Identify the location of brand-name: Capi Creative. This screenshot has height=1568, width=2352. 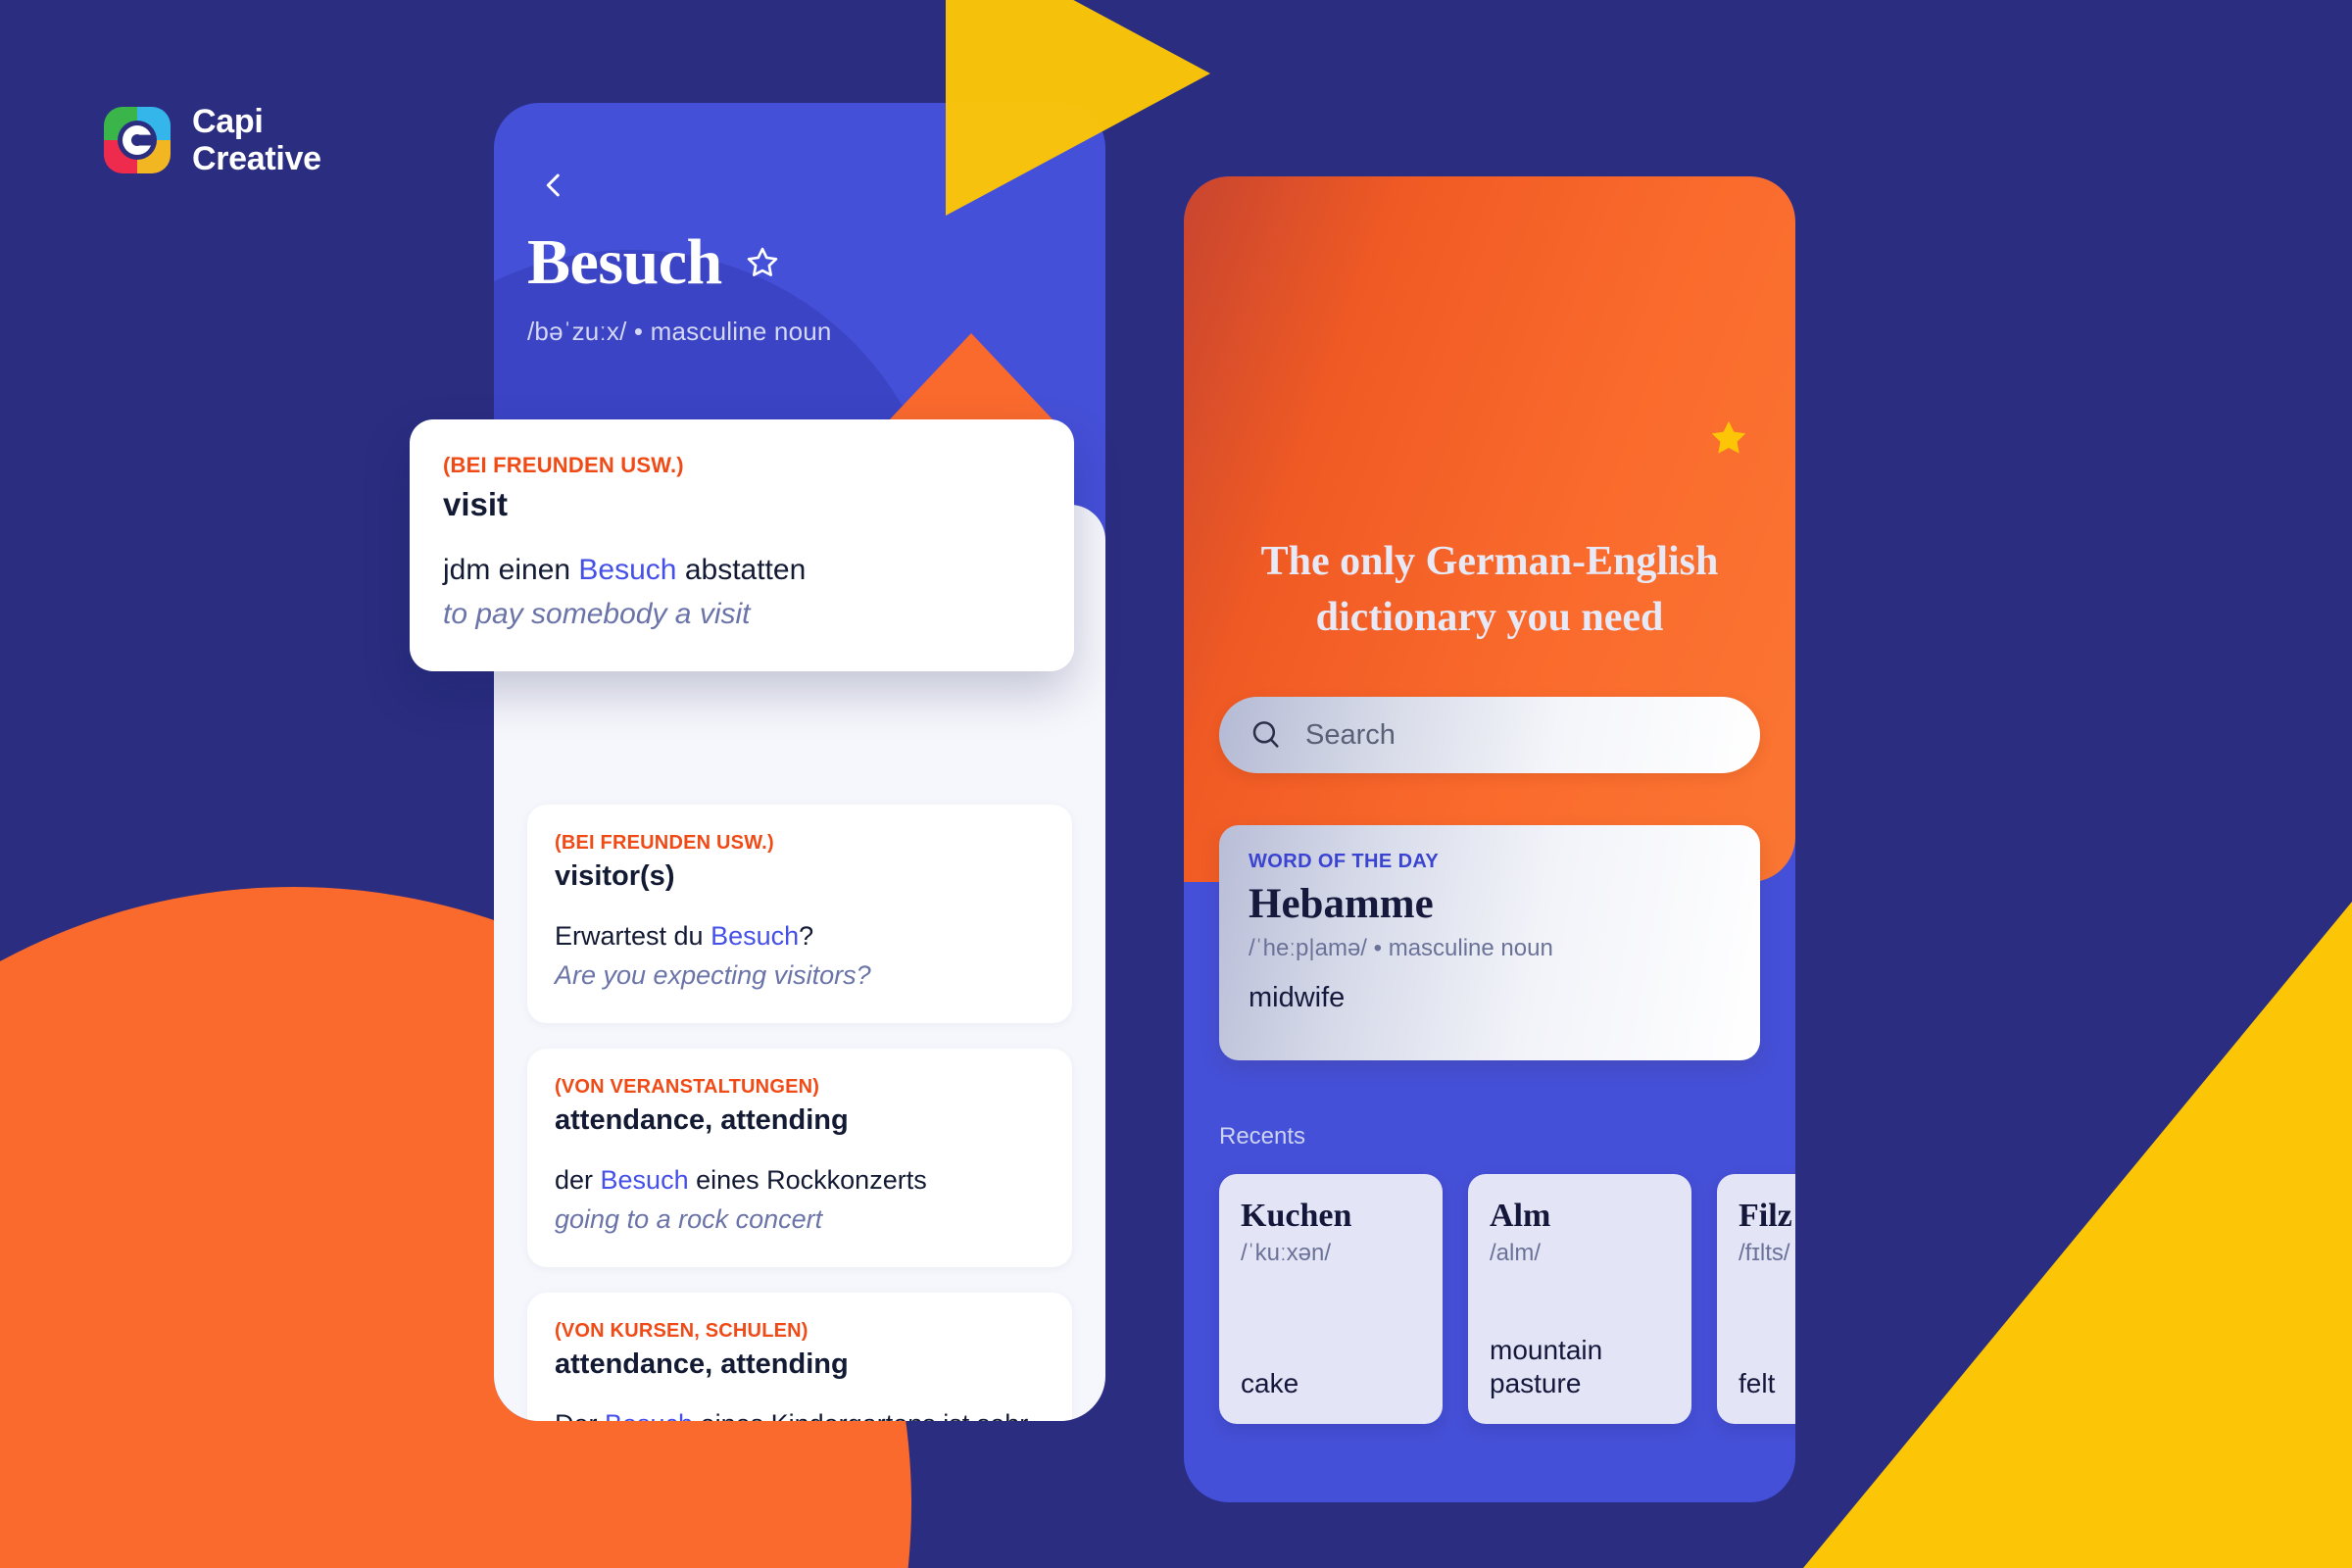
(256, 140).